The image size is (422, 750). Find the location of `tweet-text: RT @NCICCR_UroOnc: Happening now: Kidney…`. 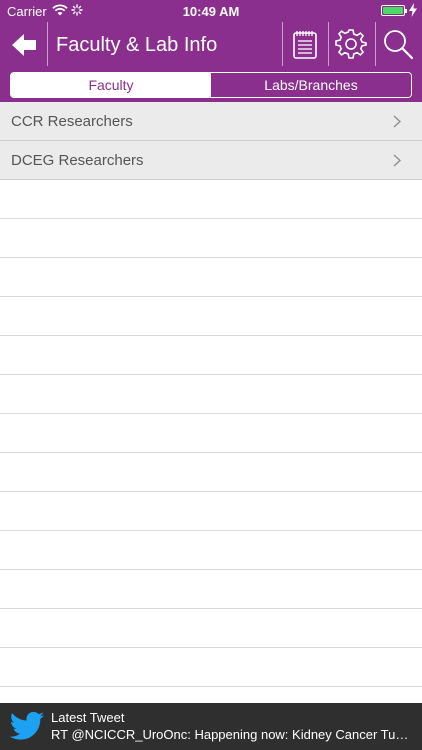

tweet-text: RT @NCICCR_UroOnc: Happening now: Kidney… is located at coordinates (234, 734).